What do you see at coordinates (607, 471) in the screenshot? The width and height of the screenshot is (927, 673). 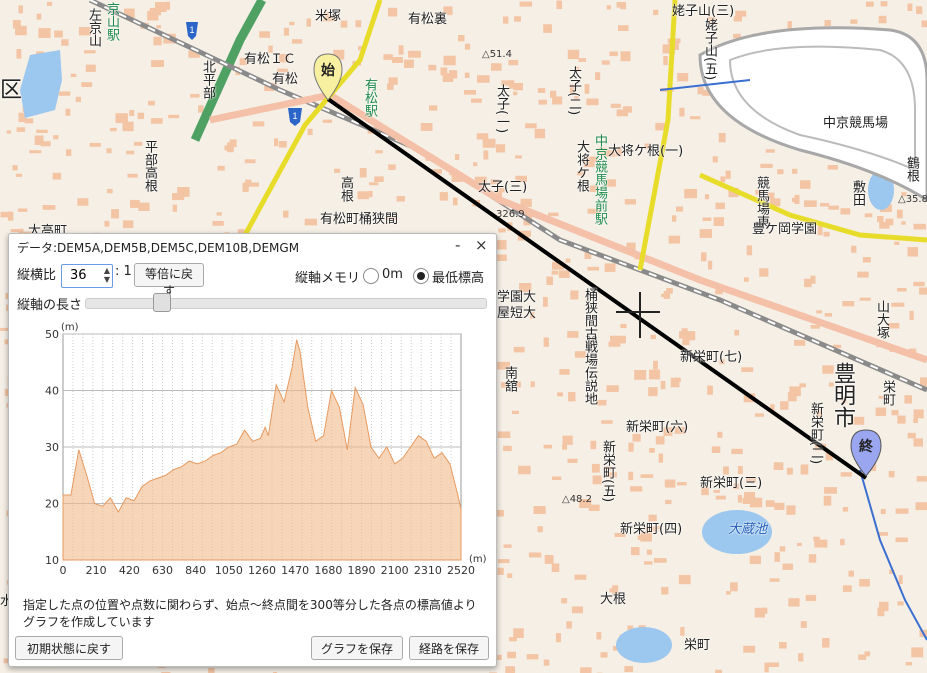 I see `map-label: 新栄町(五)` at bounding box center [607, 471].